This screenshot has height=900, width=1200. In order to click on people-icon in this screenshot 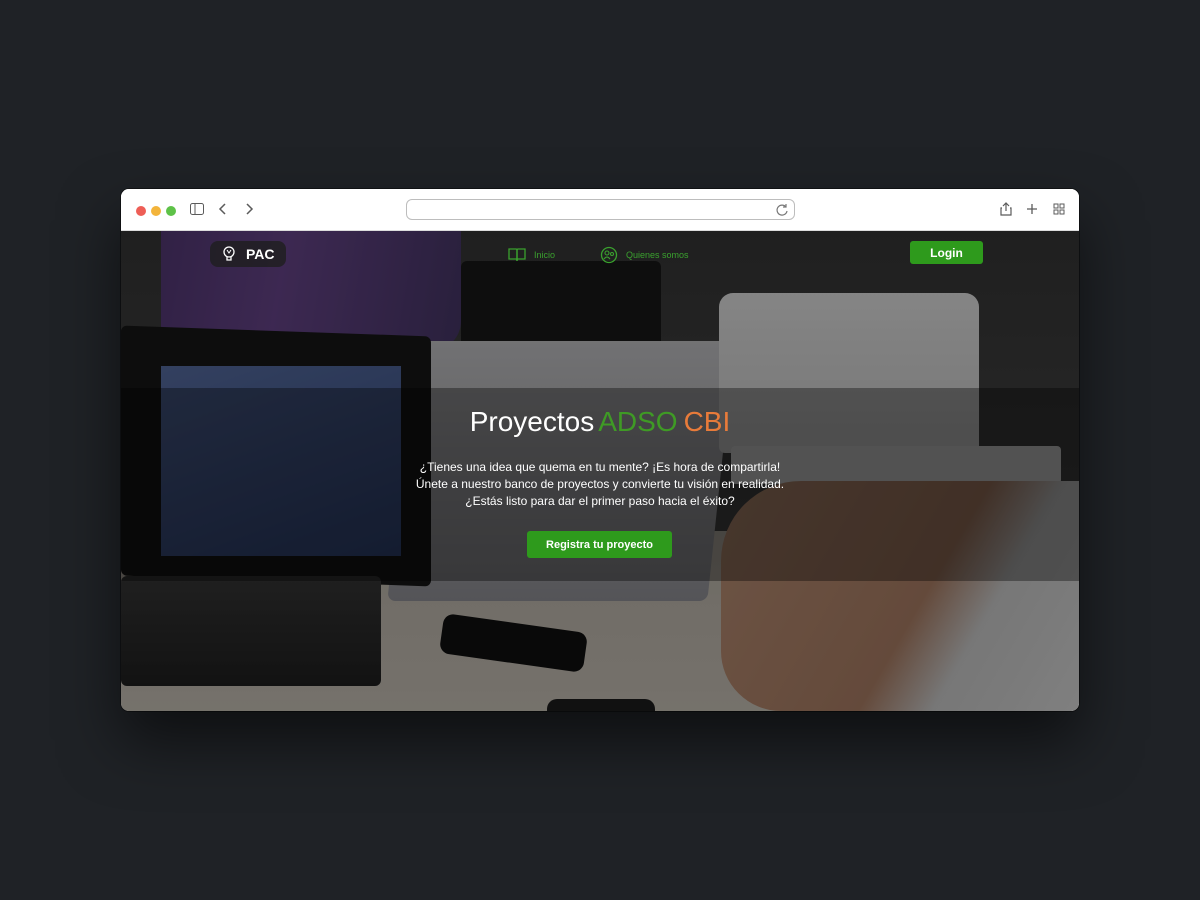, I will do `click(609, 255)`.